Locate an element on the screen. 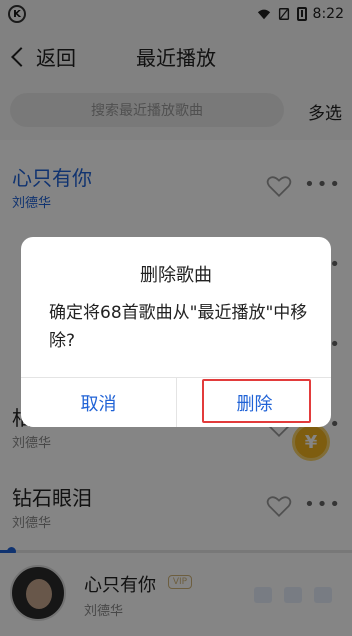 The image size is (352, 636). delete-button: 删除 is located at coordinates (254, 402).